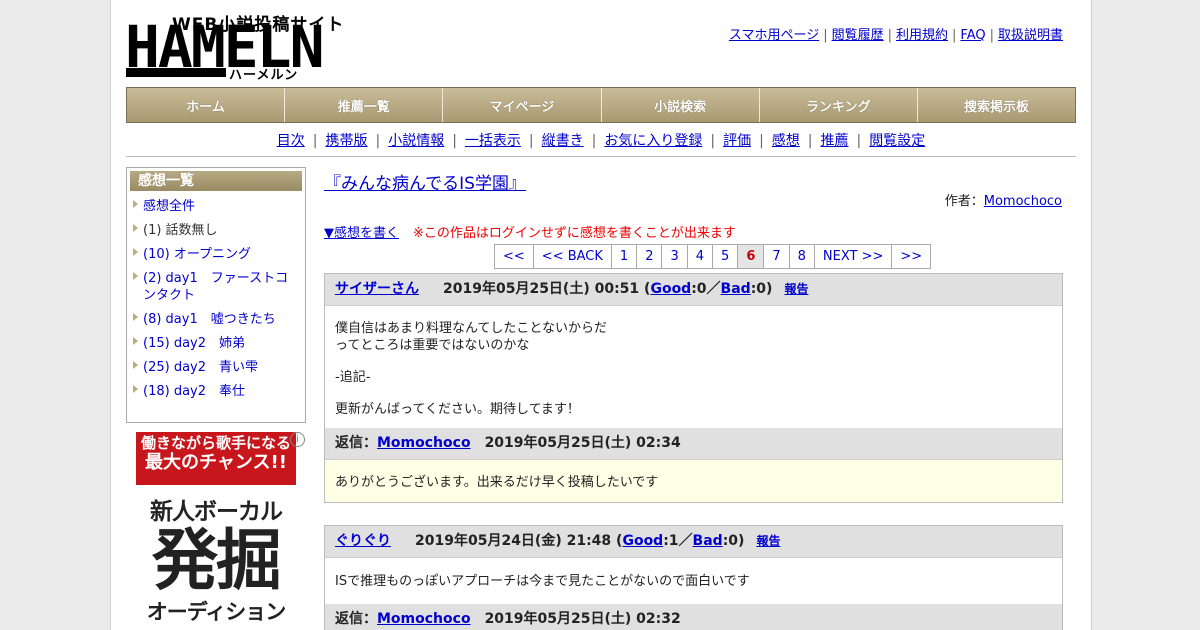 This screenshot has width=1200, height=630. Describe the element at coordinates (236, 45) in the screenshot. I see `site-logo: WEB小説投稿サイト HAMELN ハーメルン` at that location.